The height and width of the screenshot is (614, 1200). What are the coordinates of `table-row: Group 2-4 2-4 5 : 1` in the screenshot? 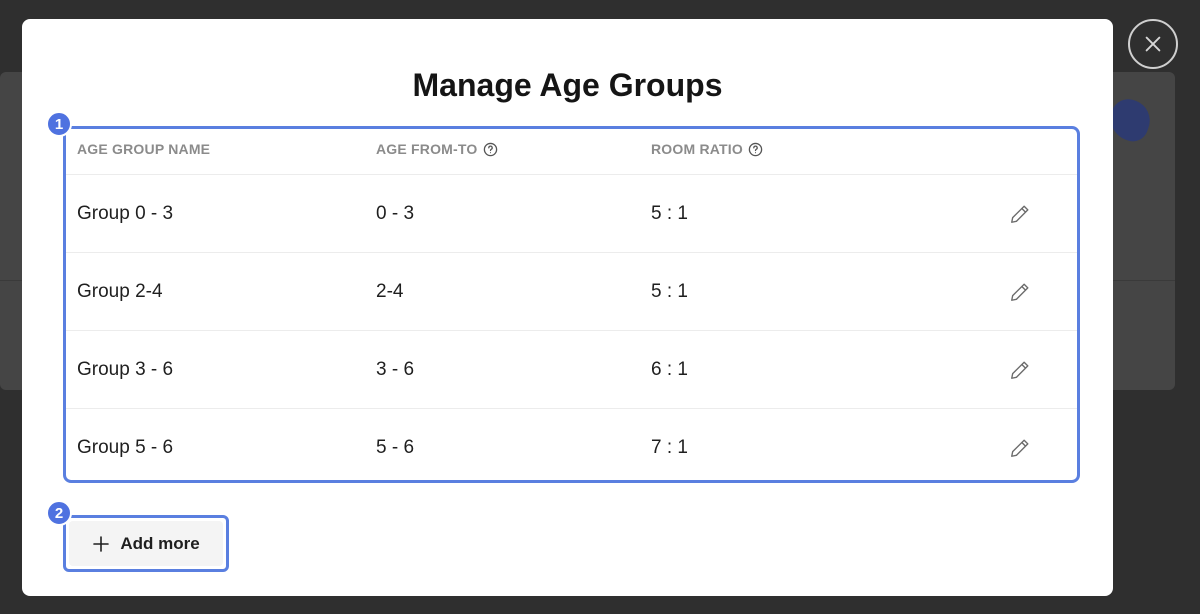 It's located at (571, 292).